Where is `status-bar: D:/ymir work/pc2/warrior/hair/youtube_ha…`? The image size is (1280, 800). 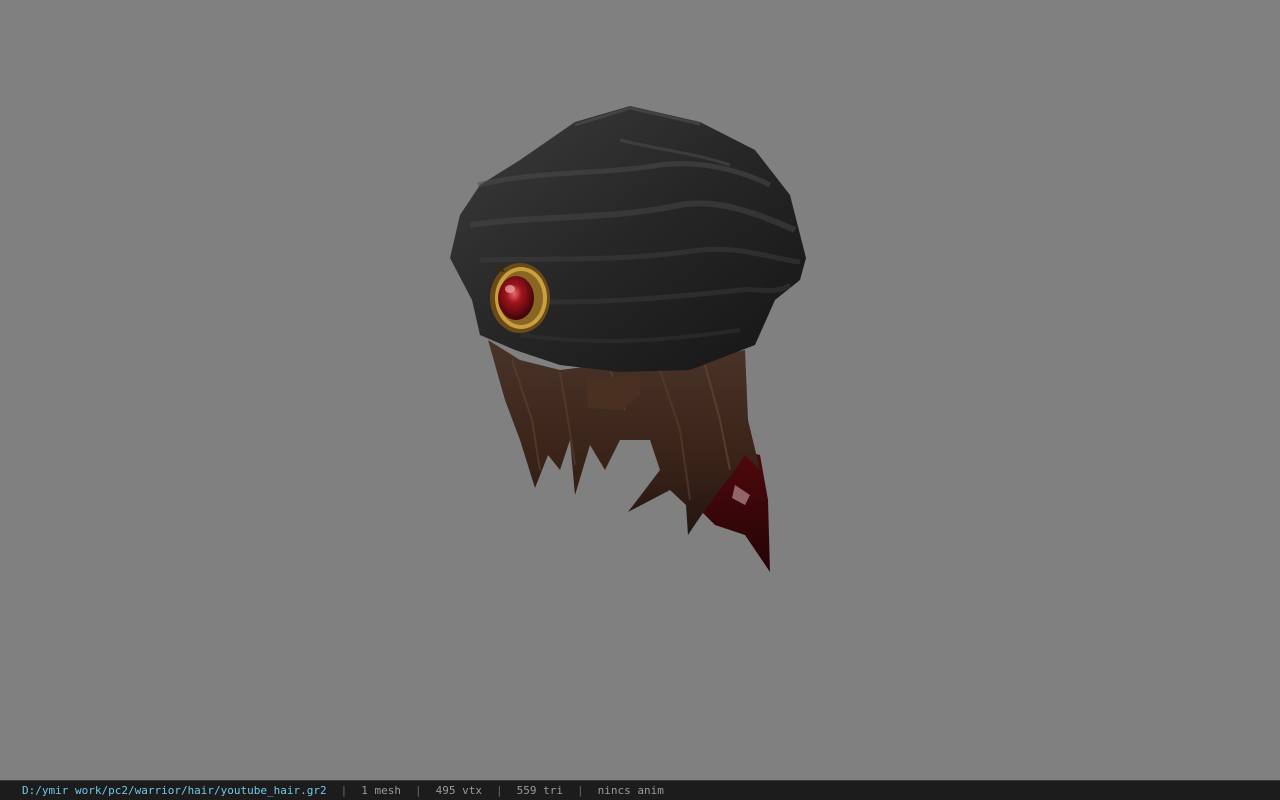
status-bar: D:/ymir work/pc2/warrior/hair/youtube_ha… is located at coordinates (640, 790).